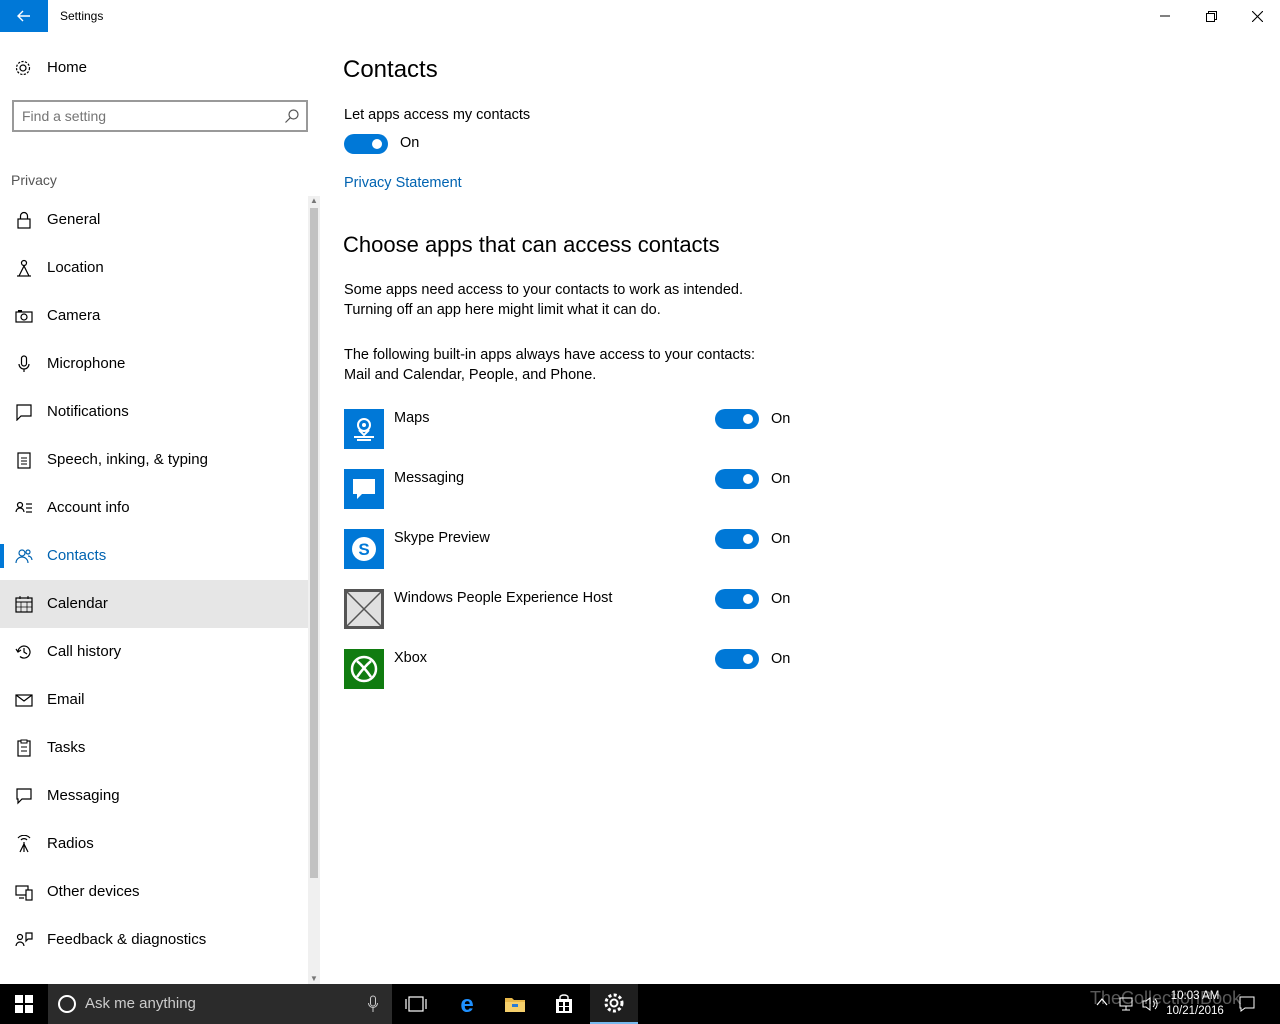 The width and height of the screenshot is (1280, 1024). I want to click on sidebar-item-label: Calendar, so click(77, 603).